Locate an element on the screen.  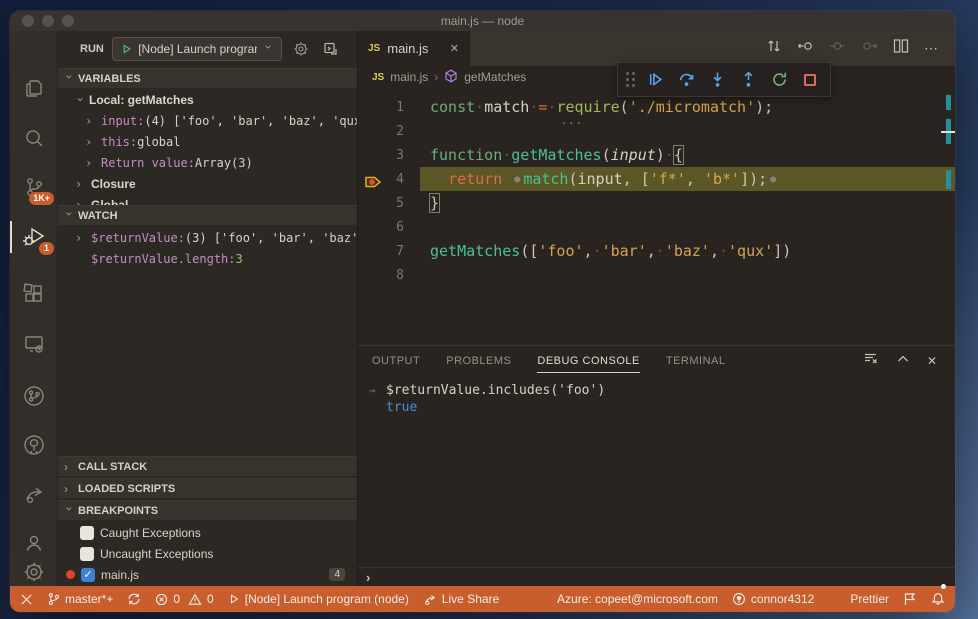
pull-requests-icon is located at coordinates (34, 396).